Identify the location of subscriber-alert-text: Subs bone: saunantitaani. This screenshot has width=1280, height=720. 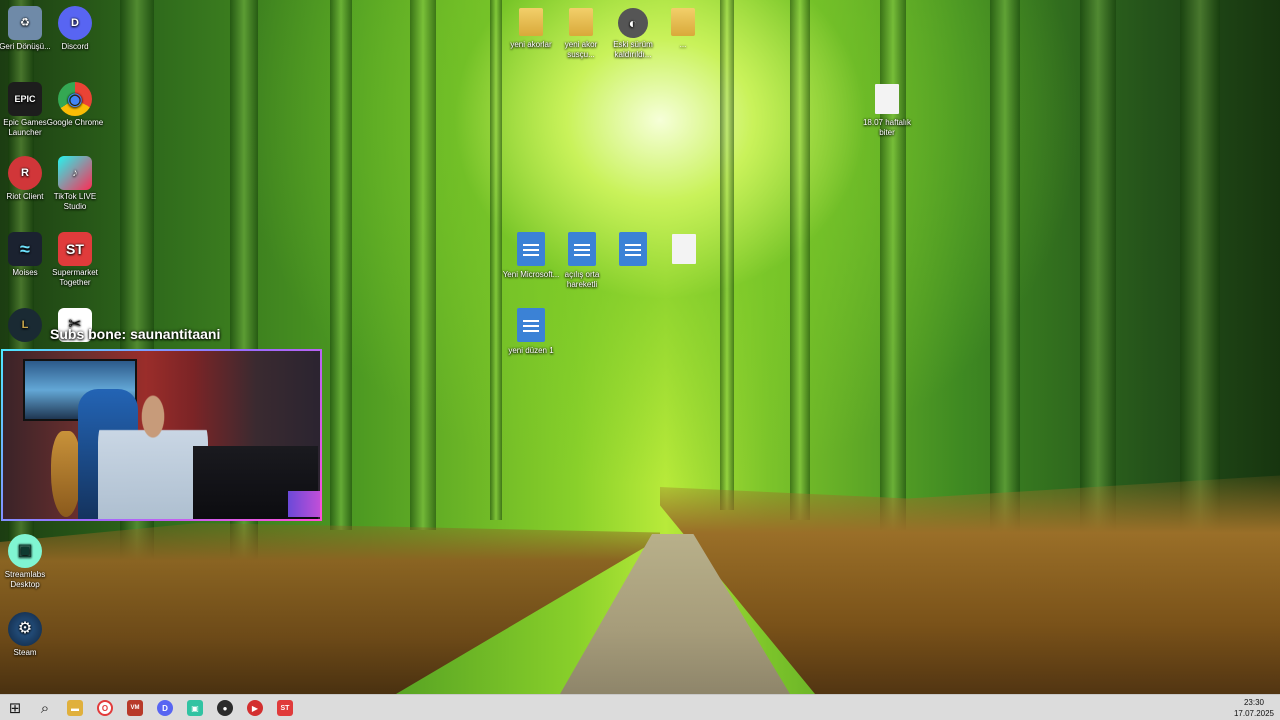
(135, 334).